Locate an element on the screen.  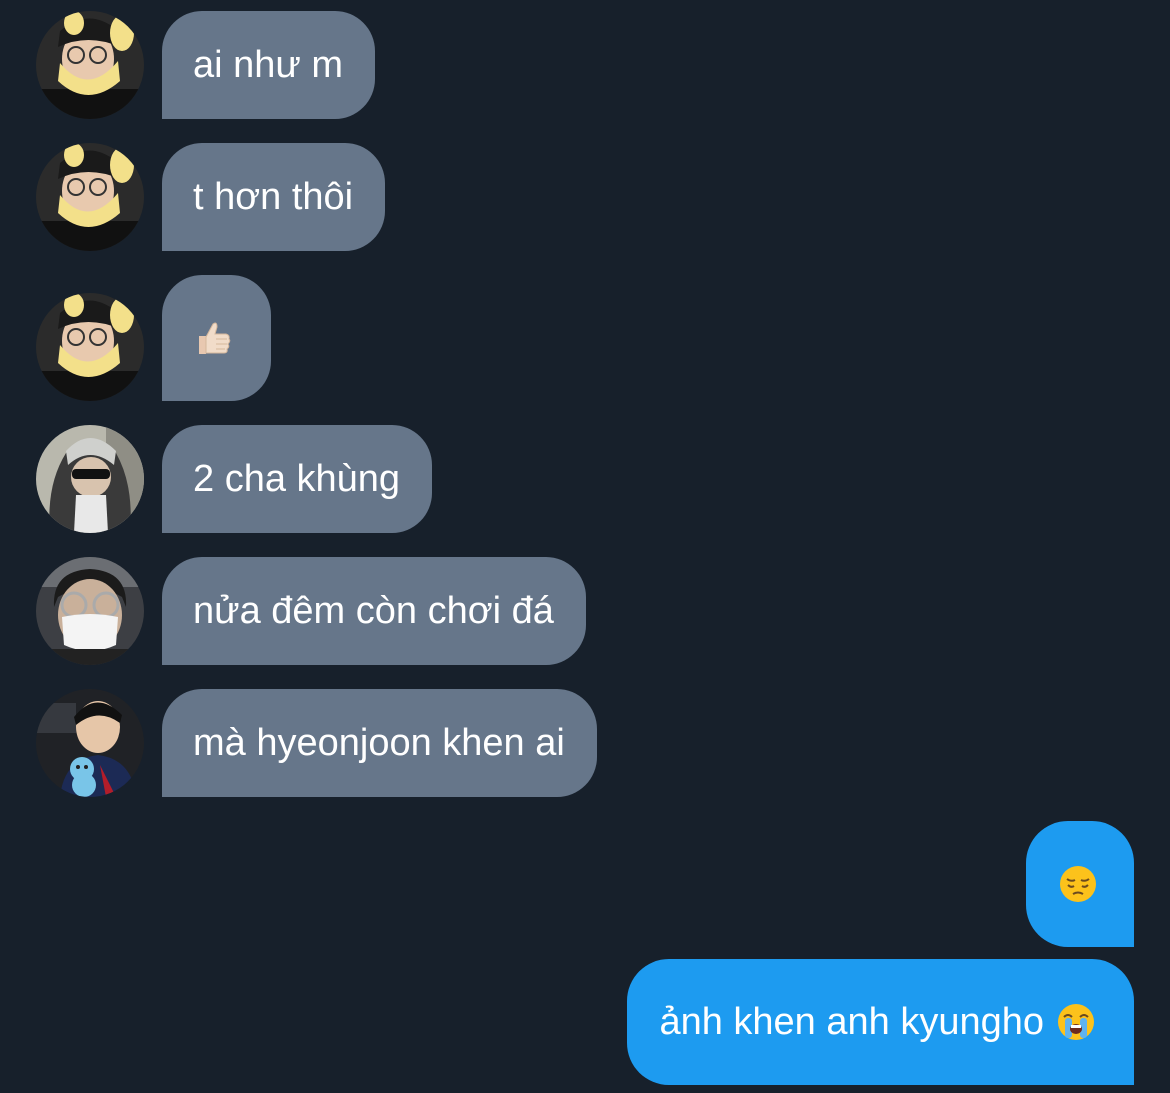
avatar-hooded-gray-icon is located at coordinates (90, 479).